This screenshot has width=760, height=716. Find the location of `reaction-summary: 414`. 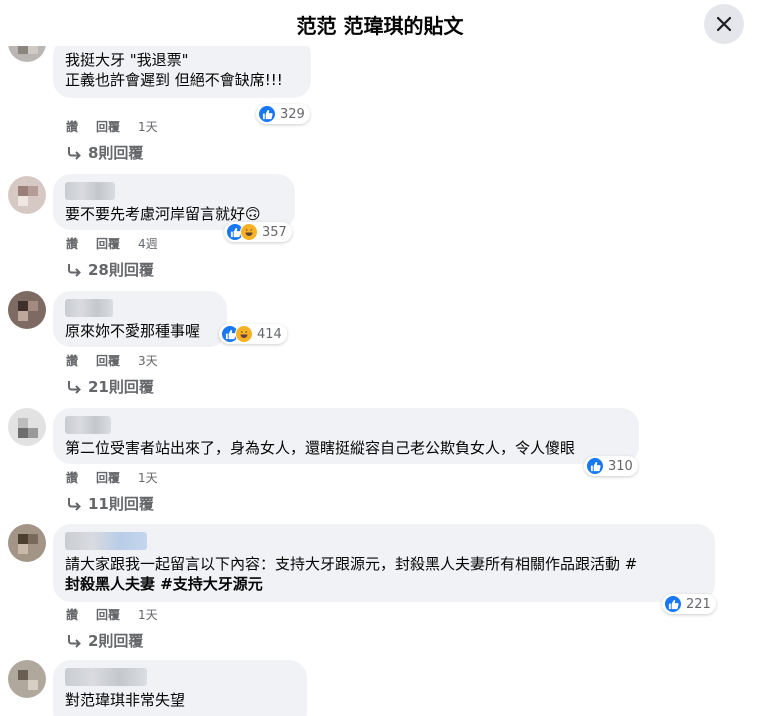

reaction-summary: 414 is located at coordinates (253, 334).